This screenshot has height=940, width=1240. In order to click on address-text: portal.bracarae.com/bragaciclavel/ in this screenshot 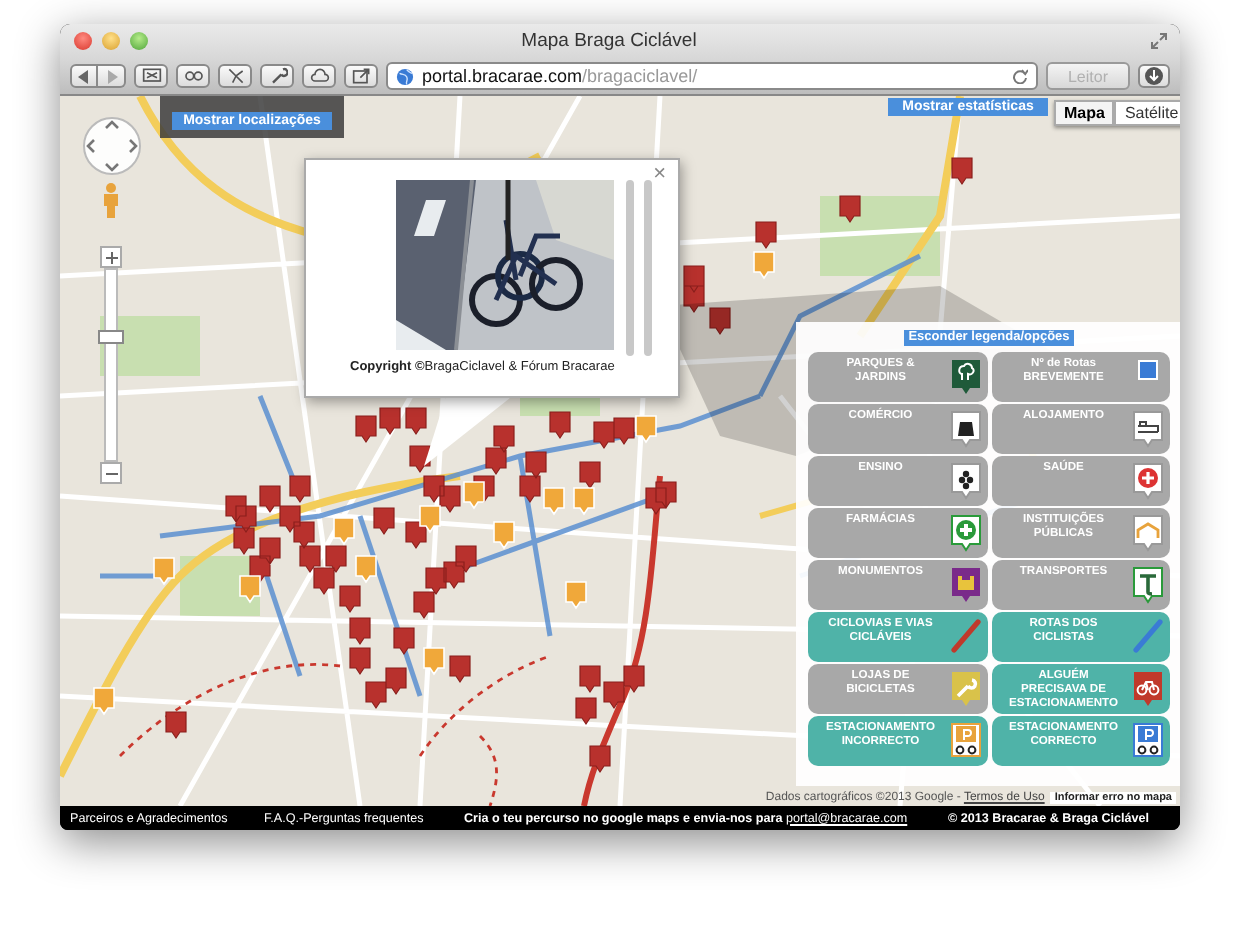, I will do `click(560, 76)`.